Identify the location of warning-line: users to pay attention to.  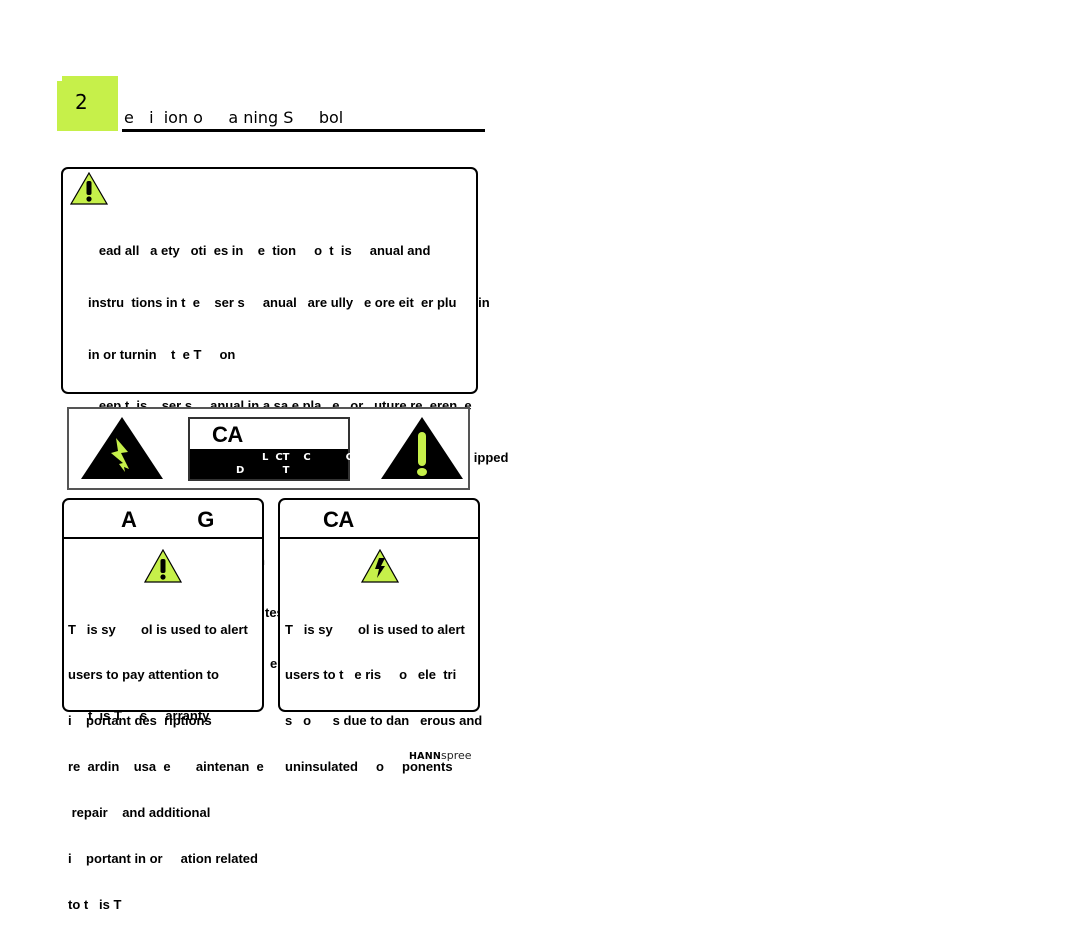
(143, 675).